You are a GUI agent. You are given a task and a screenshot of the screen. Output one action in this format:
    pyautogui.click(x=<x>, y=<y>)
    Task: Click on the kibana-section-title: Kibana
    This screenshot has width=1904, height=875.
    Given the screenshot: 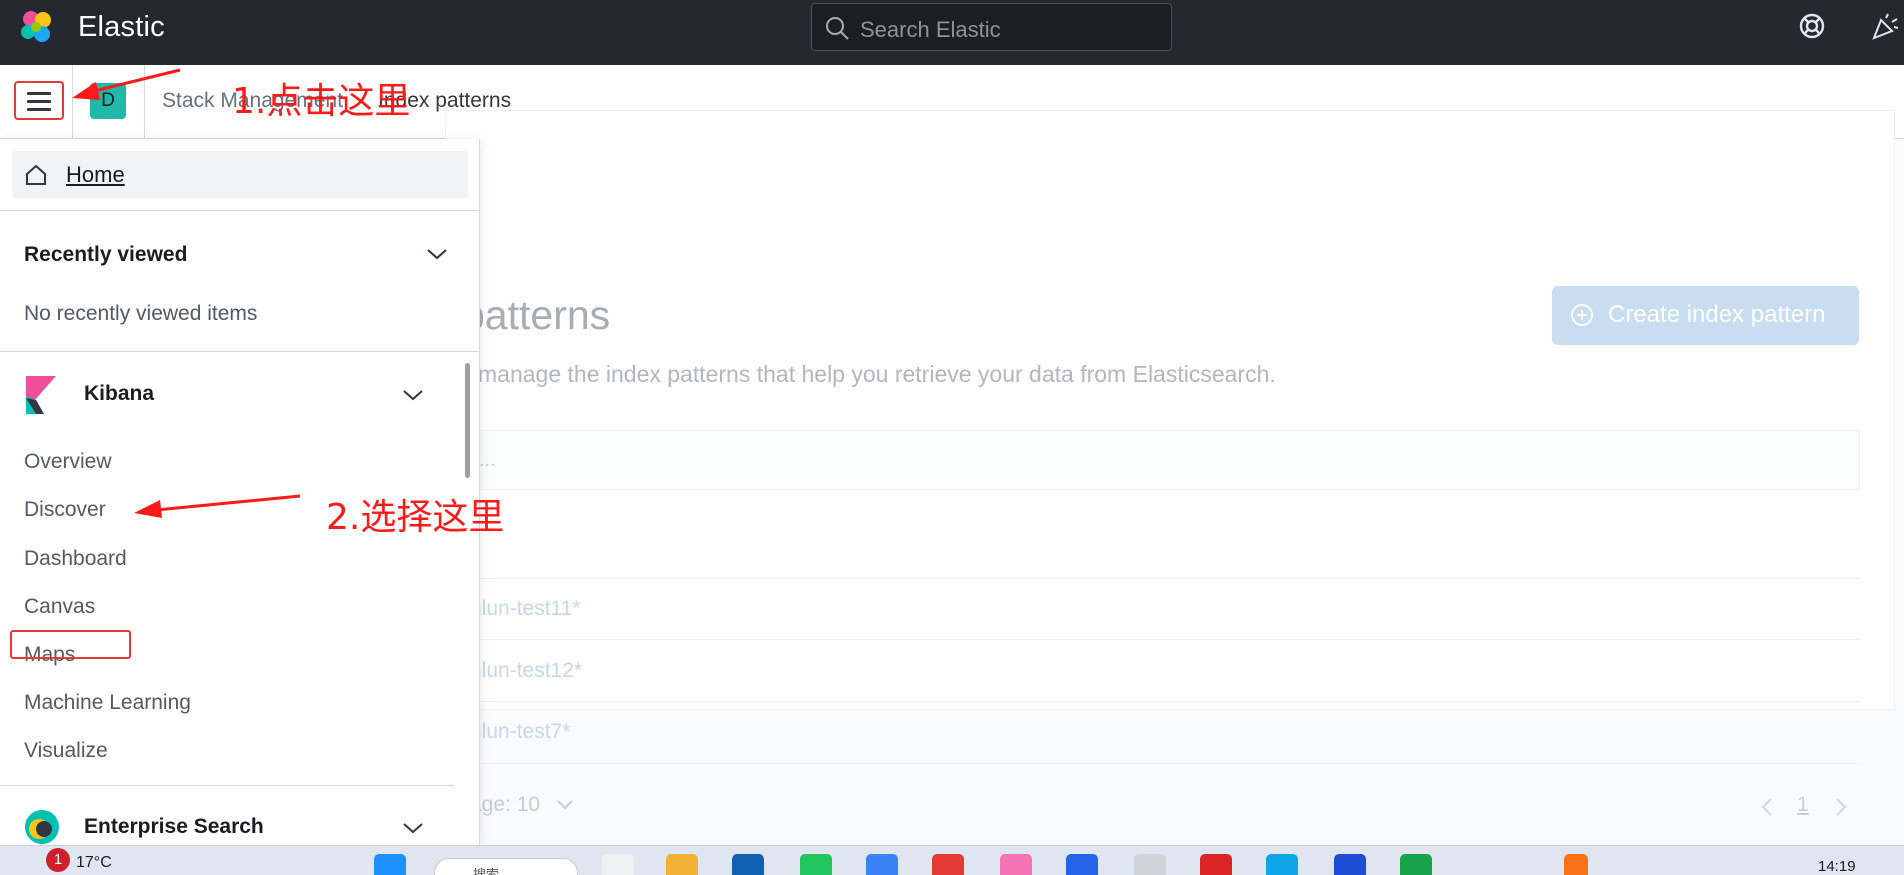 What is the action you would take?
    pyautogui.click(x=119, y=394)
    